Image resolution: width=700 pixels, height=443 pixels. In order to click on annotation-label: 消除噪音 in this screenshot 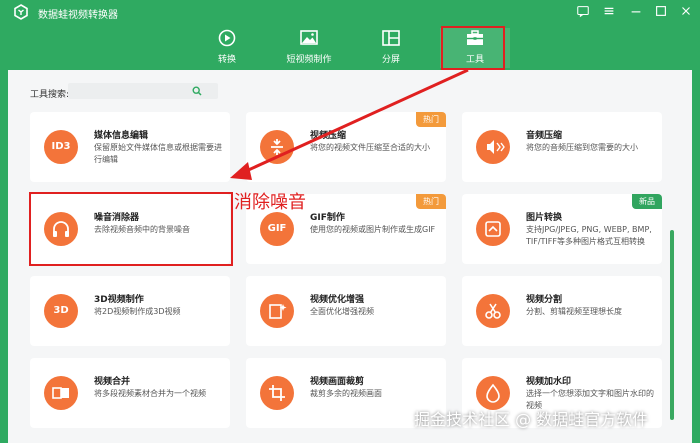, I will do `click(270, 202)`.